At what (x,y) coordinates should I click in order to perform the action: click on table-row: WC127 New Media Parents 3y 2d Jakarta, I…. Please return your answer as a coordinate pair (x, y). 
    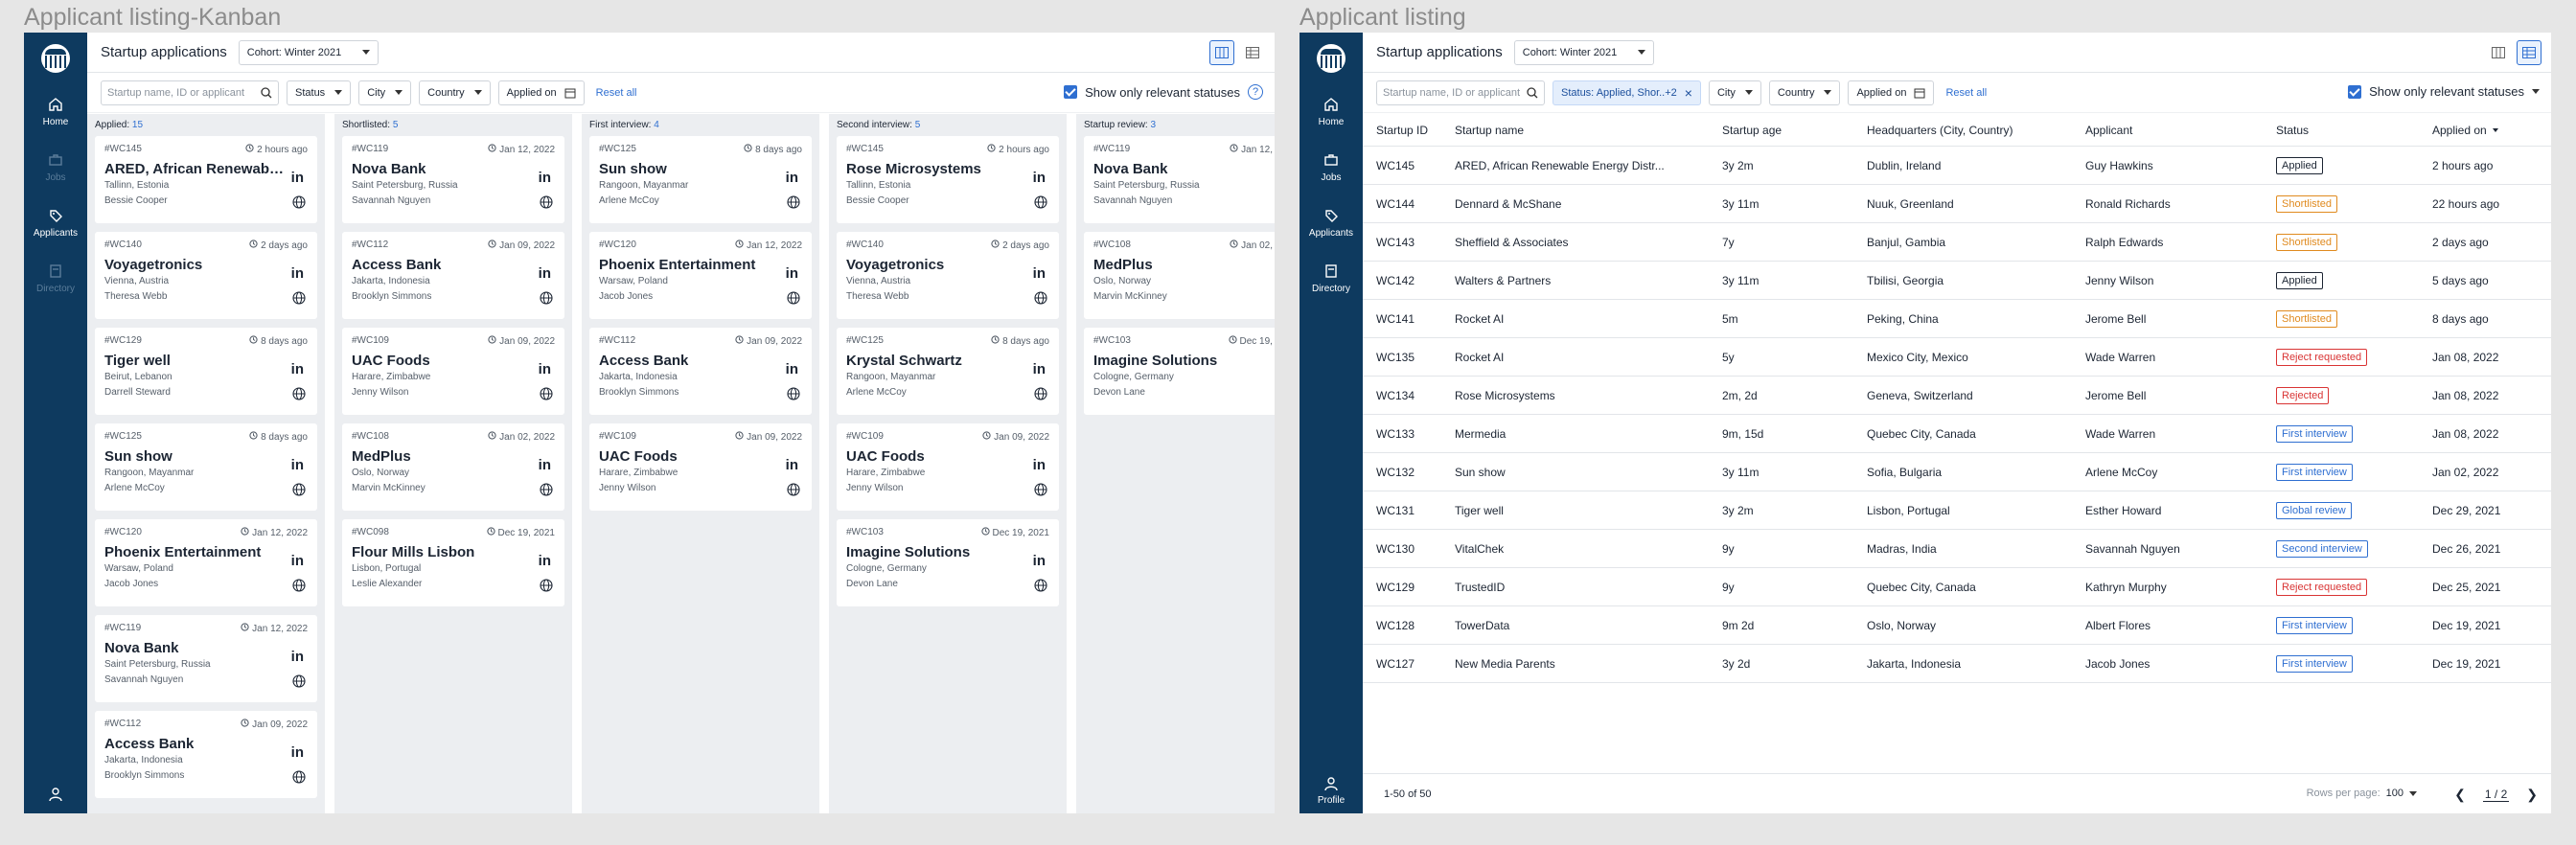
    Looking at the image, I should click on (1957, 664).